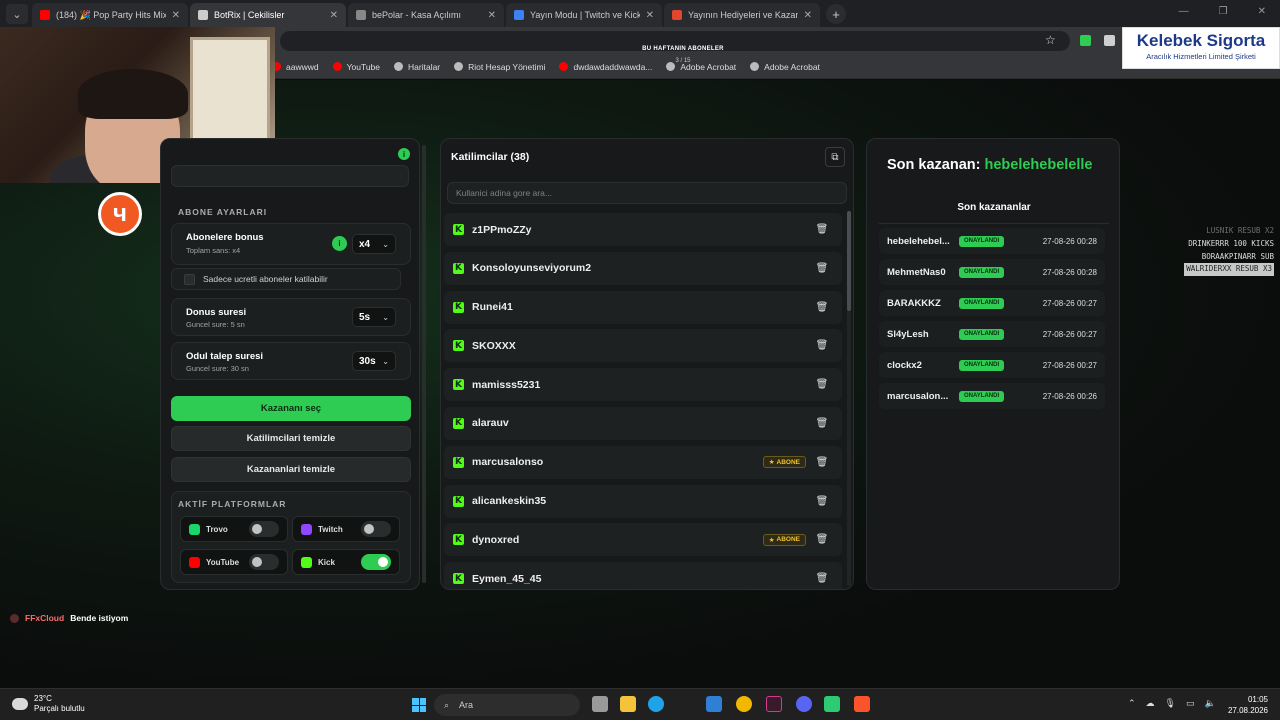  Describe the element at coordinates (306, 529) in the screenshot. I see `twitch-icon` at that location.